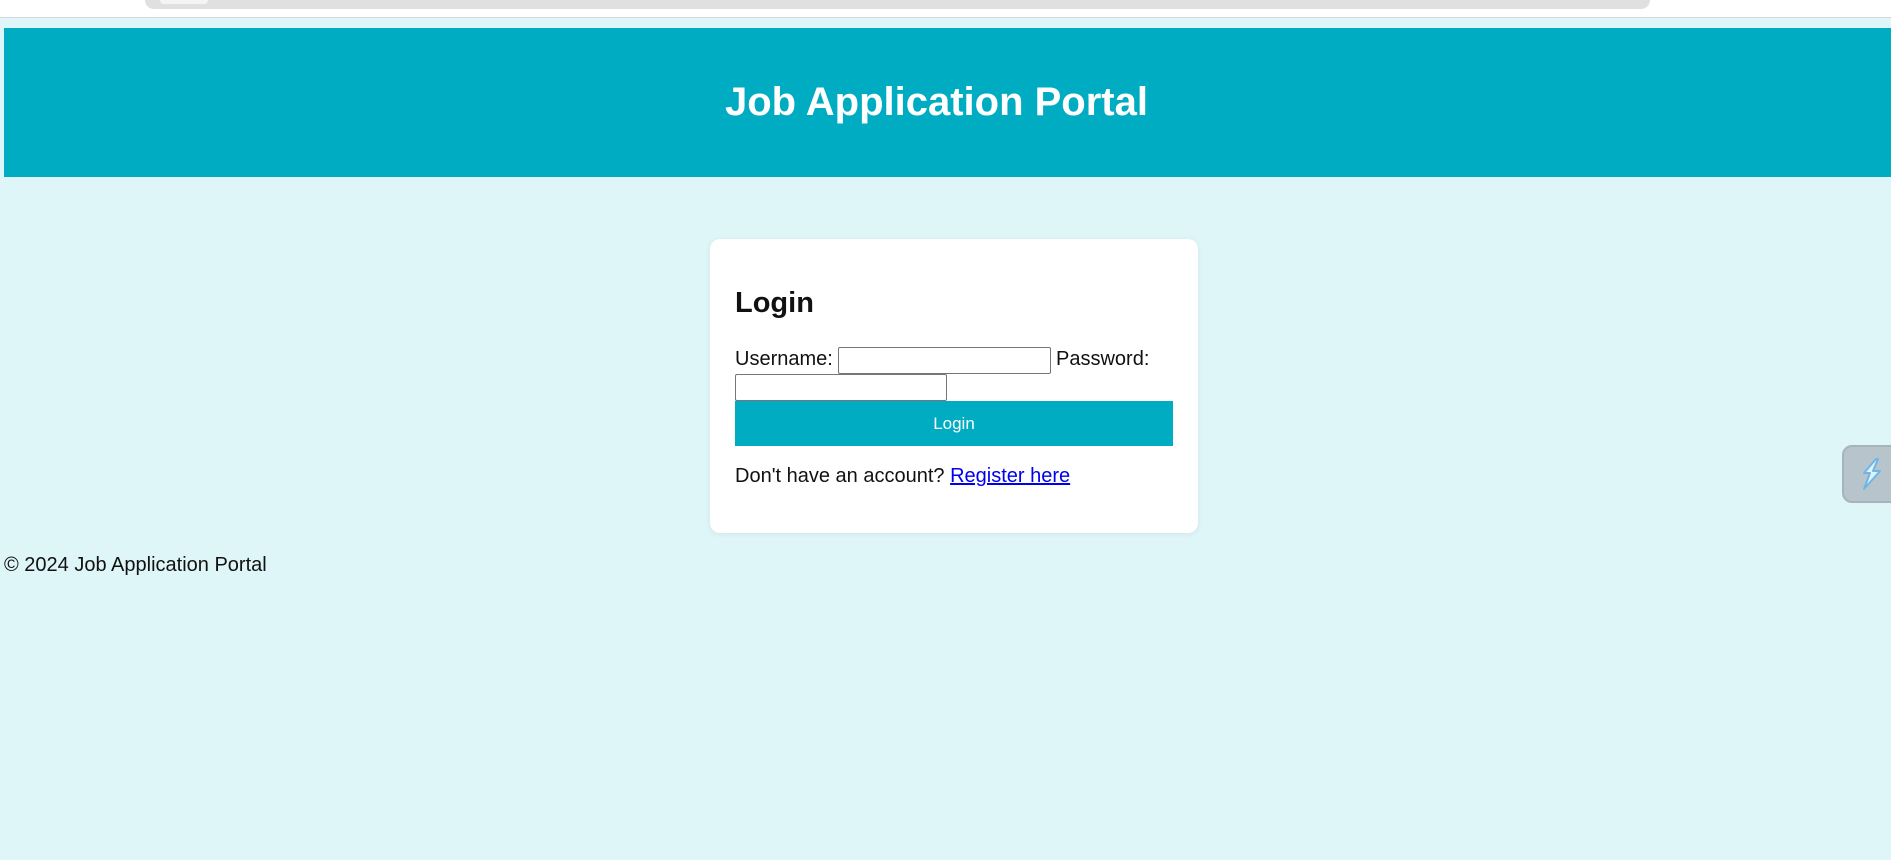 This screenshot has height=860, width=1891. What do you see at coordinates (1010, 476) in the screenshot?
I see `register-link: Register here` at bounding box center [1010, 476].